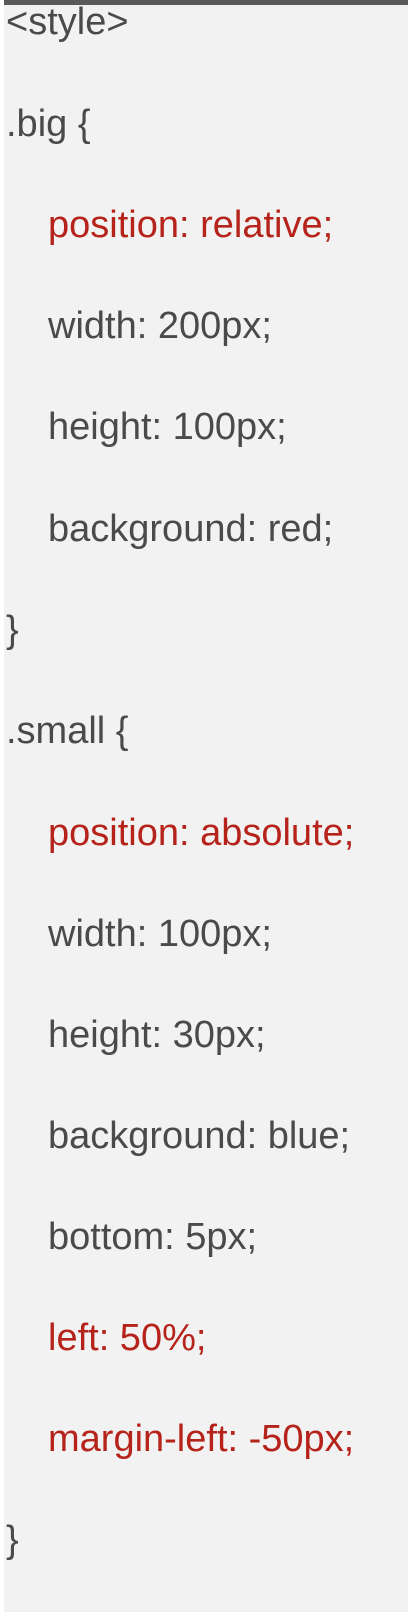 Image resolution: width=408 pixels, height=1612 pixels. Describe the element at coordinates (191, 529) in the screenshot. I see `code-line-background-red: background: red;` at that location.